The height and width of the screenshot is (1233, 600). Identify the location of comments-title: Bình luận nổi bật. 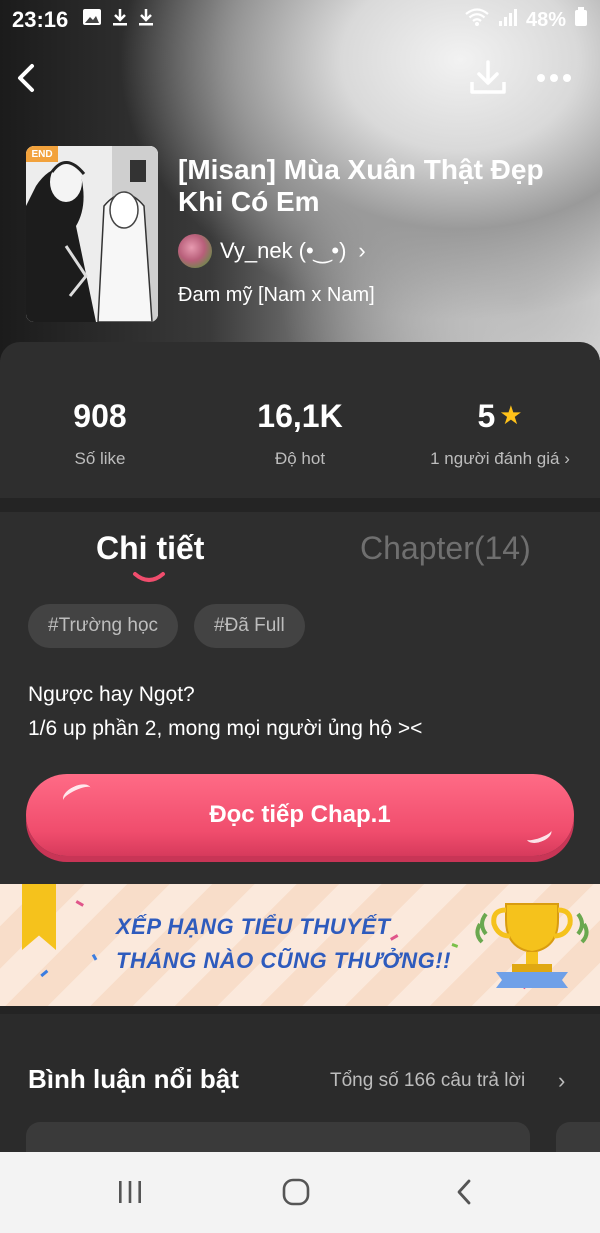
(133, 1079).